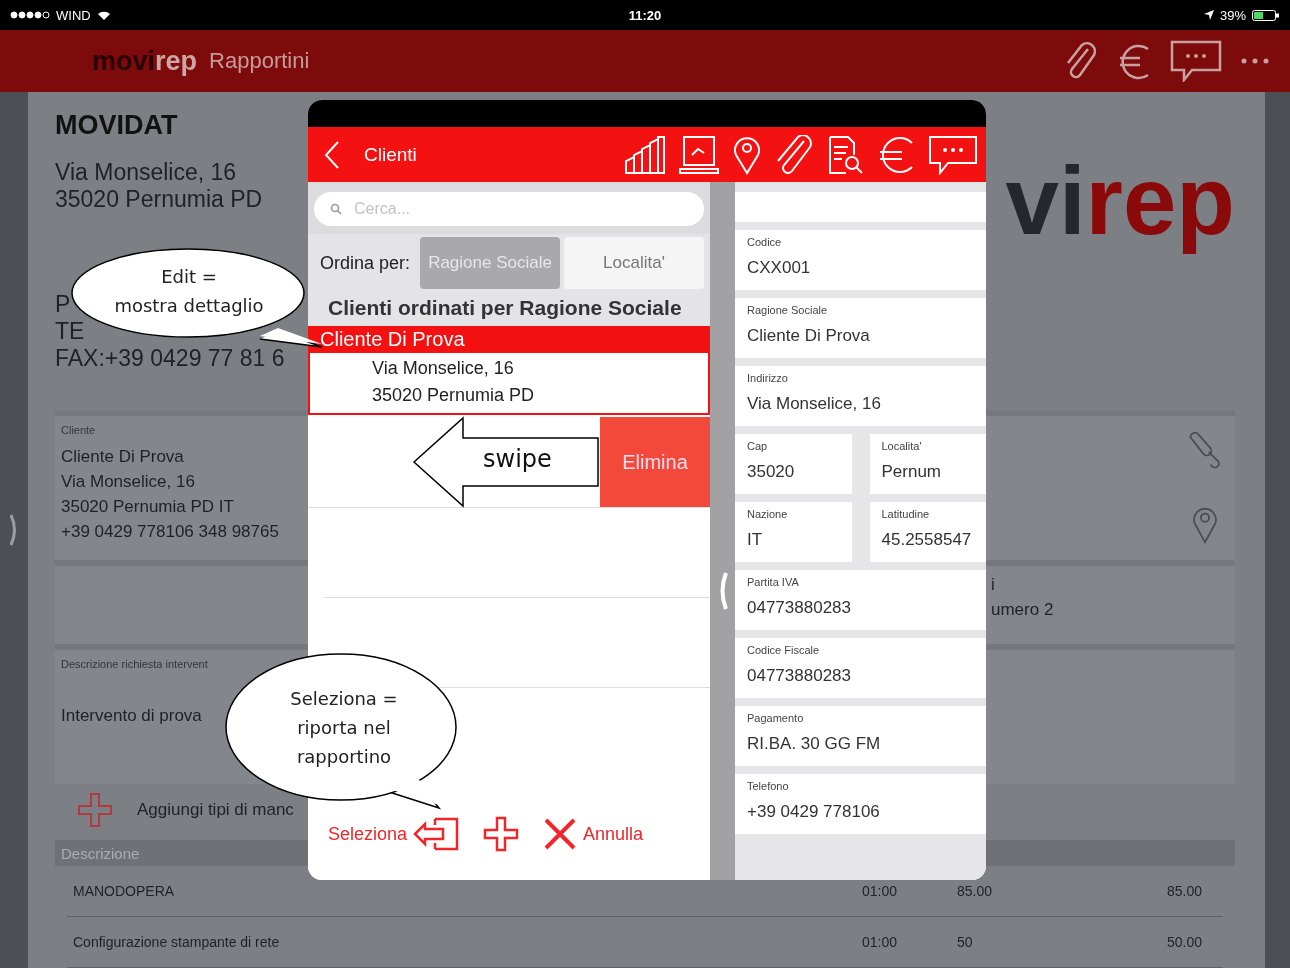 This screenshot has height=968, width=1290. What do you see at coordinates (560, 834) in the screenshot?
I see `close-icon` at bounding box center [560, 834].